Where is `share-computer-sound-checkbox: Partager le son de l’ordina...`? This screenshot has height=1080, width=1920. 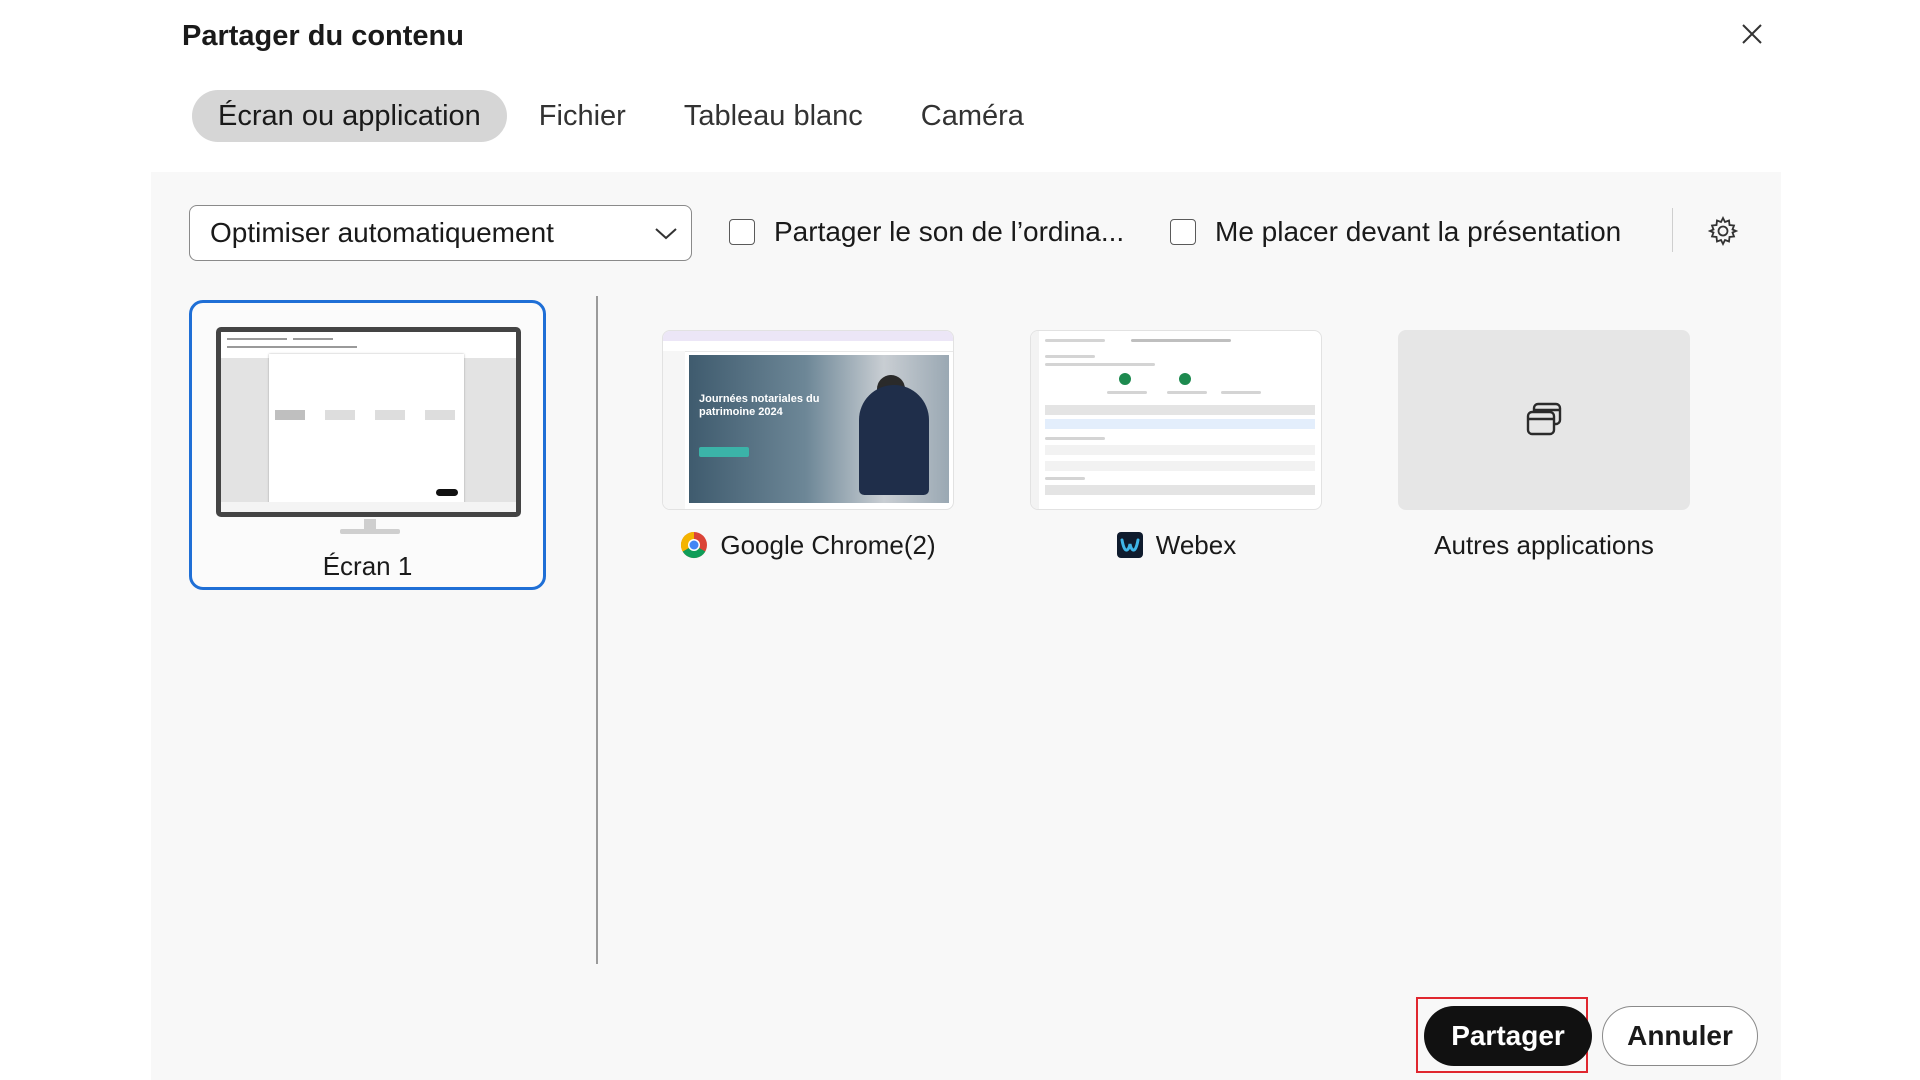 share-computer-sound-checkbox: Partager le son de l’ordina... is located at coordinates (926, 232).